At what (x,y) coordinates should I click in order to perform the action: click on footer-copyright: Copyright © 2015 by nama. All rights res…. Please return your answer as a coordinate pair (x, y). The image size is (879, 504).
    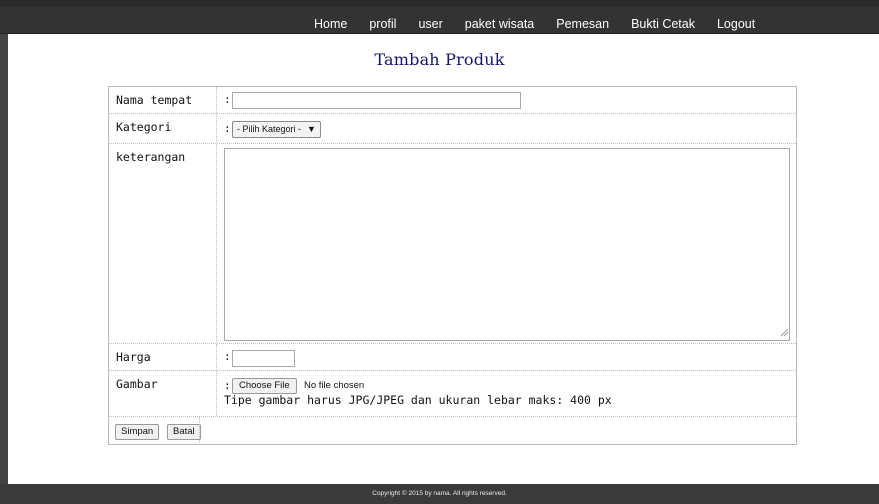
    Looking at the image, I should click on (439, 493).